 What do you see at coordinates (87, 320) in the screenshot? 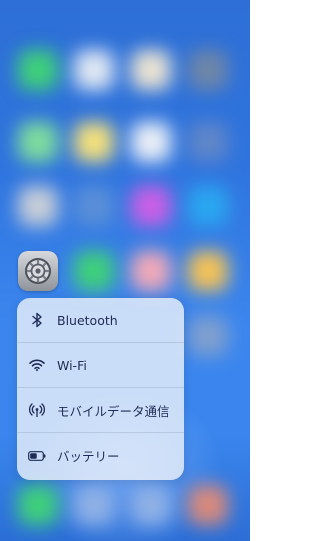
I see `quick-action-label: Bluetooth` at bounding box center [87, 320].